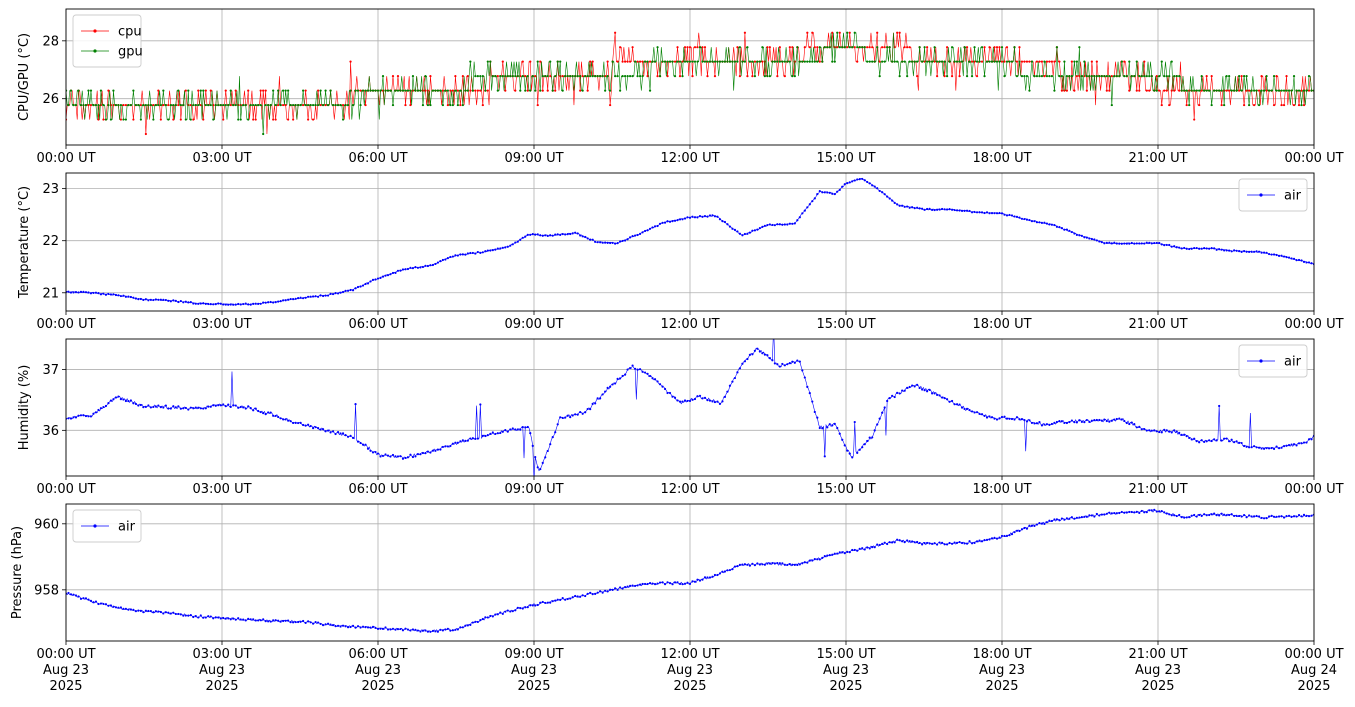 The height and width of the screenshot is (707, 1355). What do you see at coordinates (1314, 670) in the screenshot?
I see `x-tick-label-line: Aug 24` at bounding box center [1314, 670].